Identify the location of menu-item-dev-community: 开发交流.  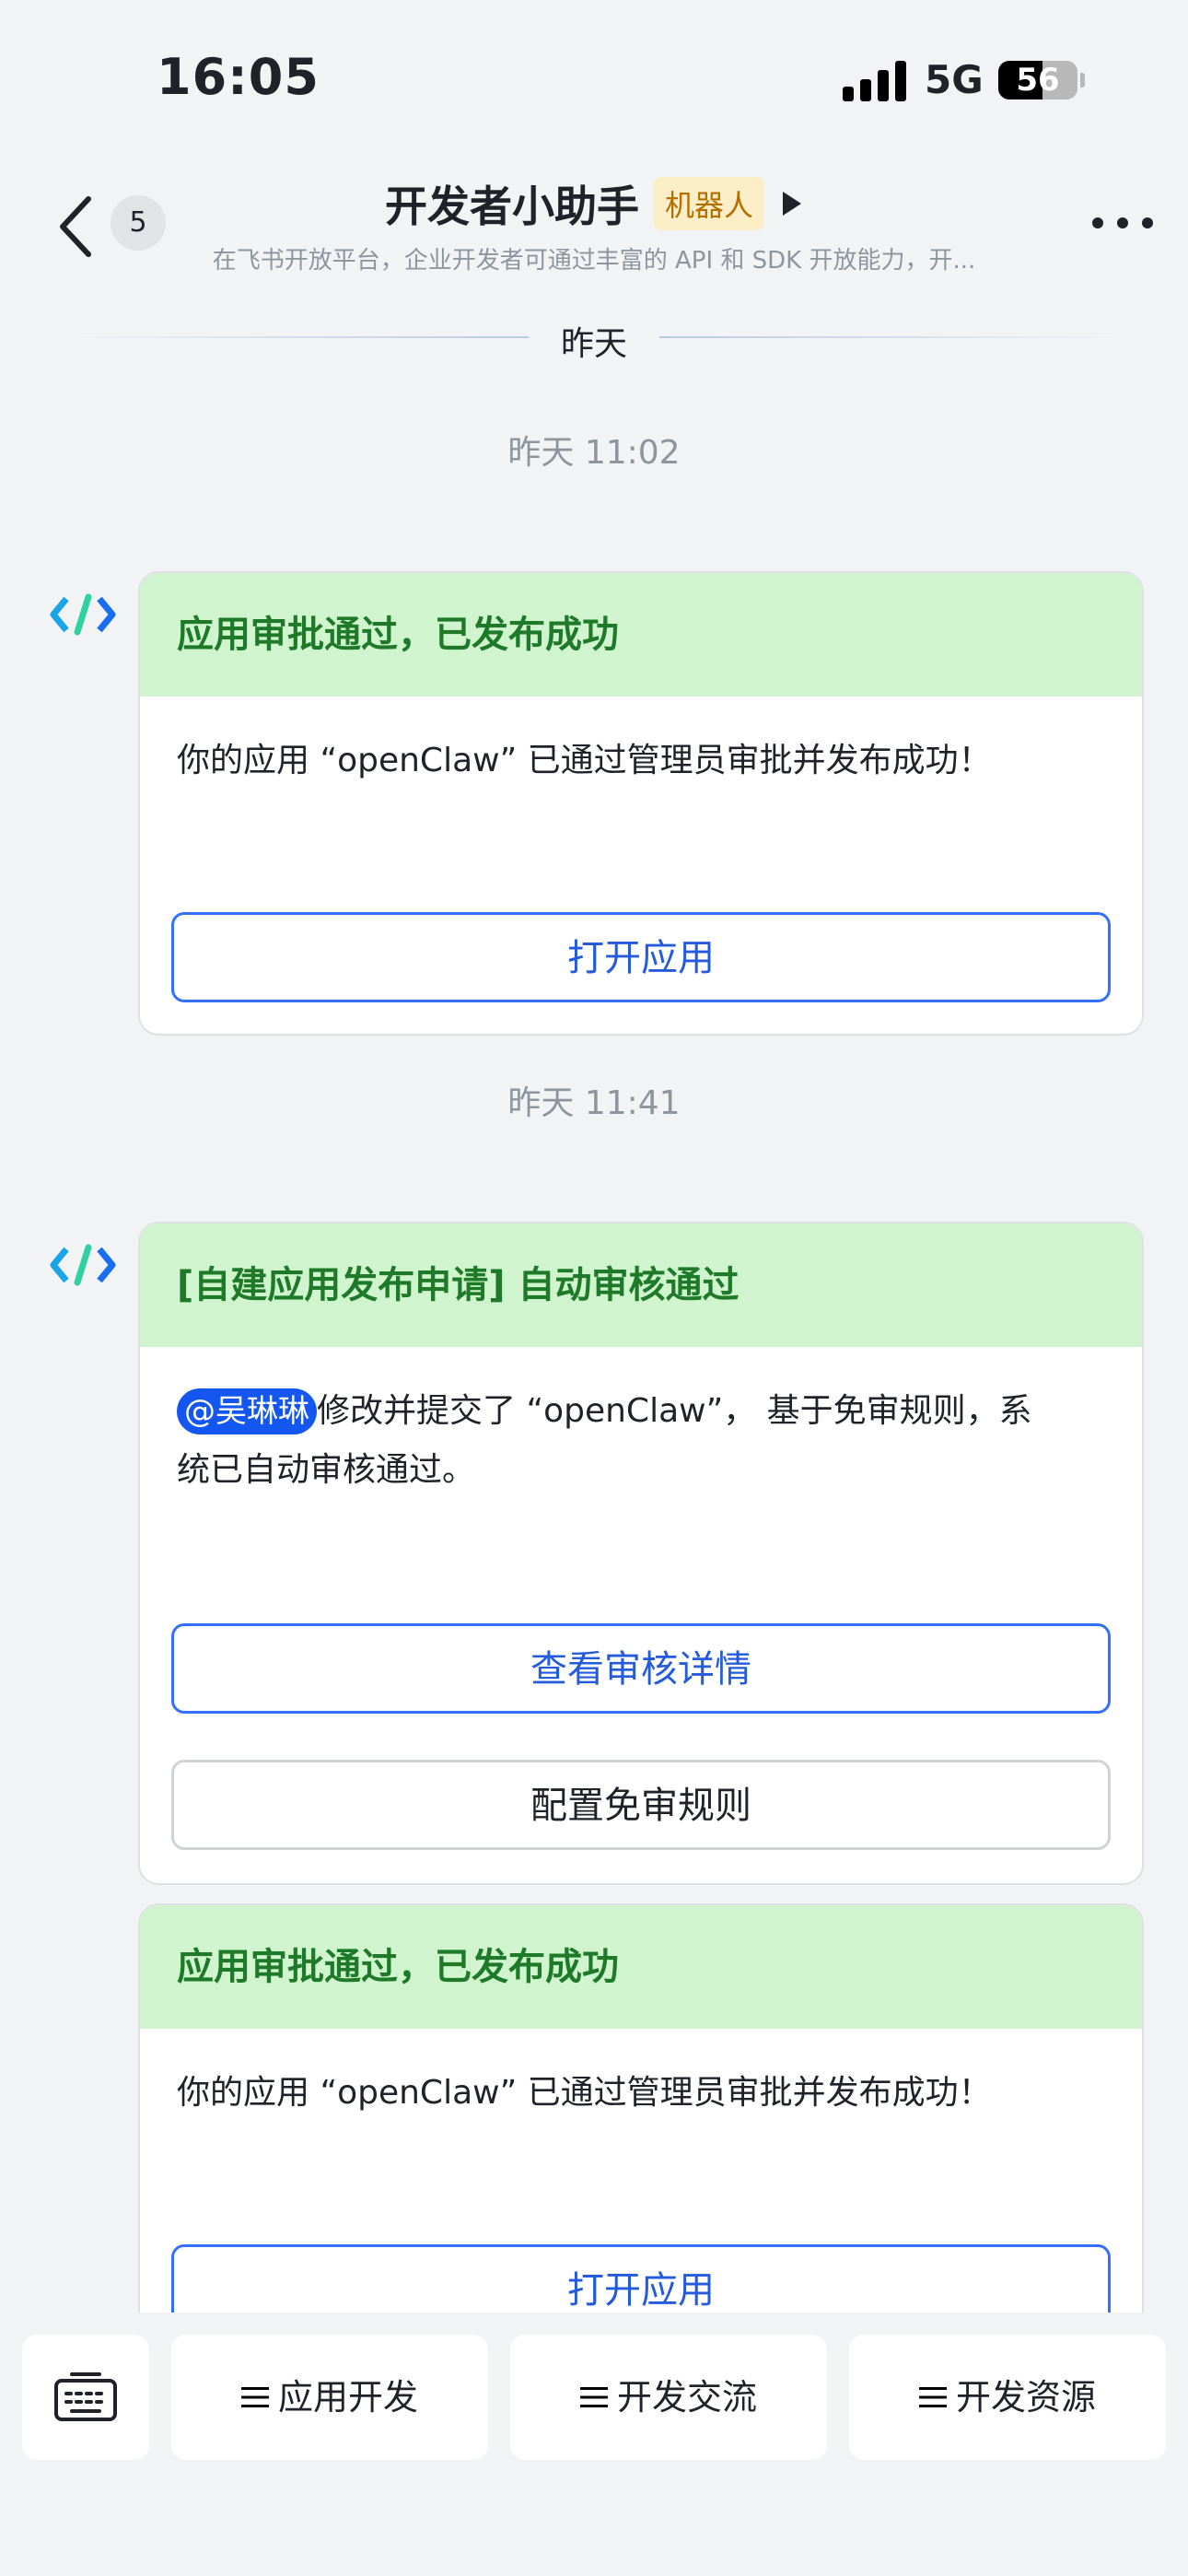
(668, 2397).